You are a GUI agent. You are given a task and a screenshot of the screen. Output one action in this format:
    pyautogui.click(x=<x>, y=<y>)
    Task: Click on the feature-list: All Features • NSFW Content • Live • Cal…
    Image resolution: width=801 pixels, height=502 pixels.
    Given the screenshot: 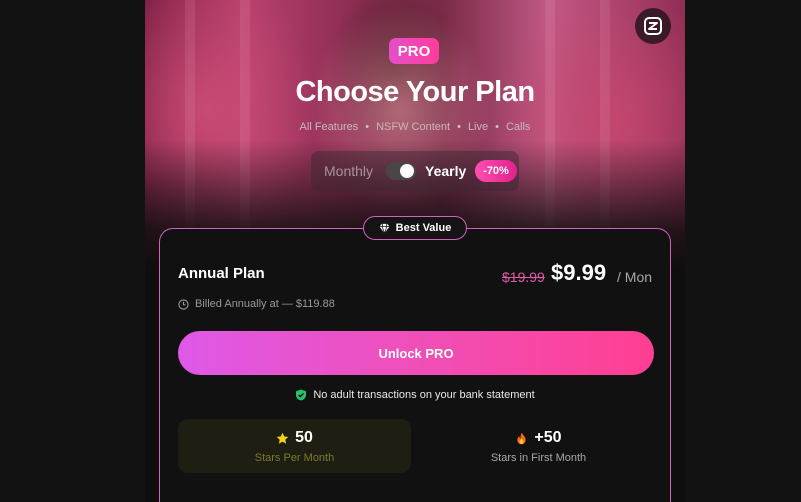 What is the action you would take?
    pyautogui.click(x=415, y=127)
    